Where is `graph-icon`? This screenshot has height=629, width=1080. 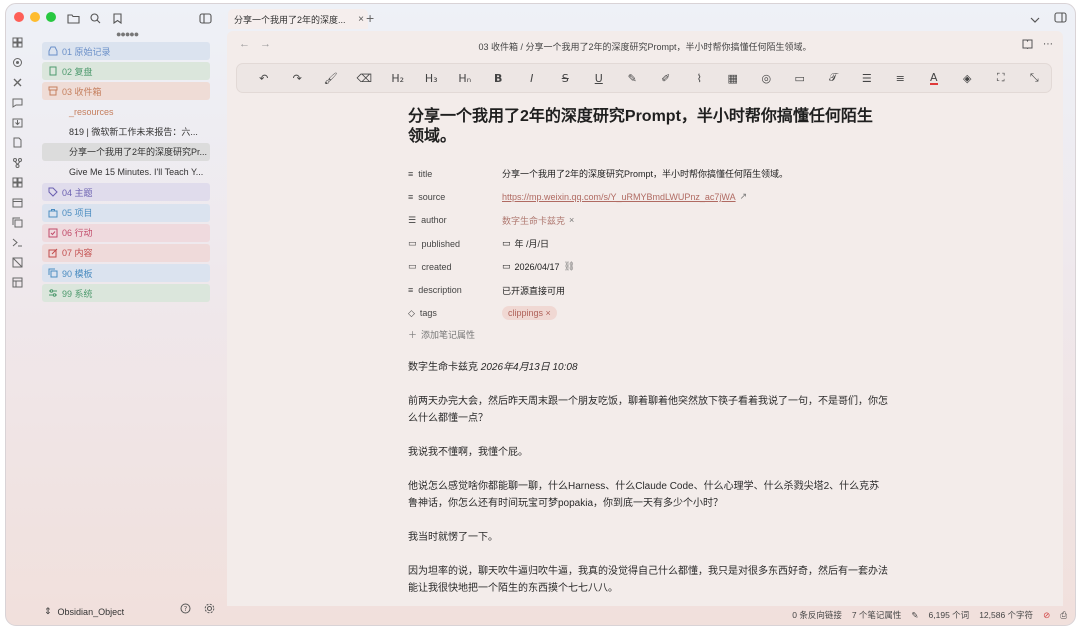
graph-icon is located at coordinates (17, 62).